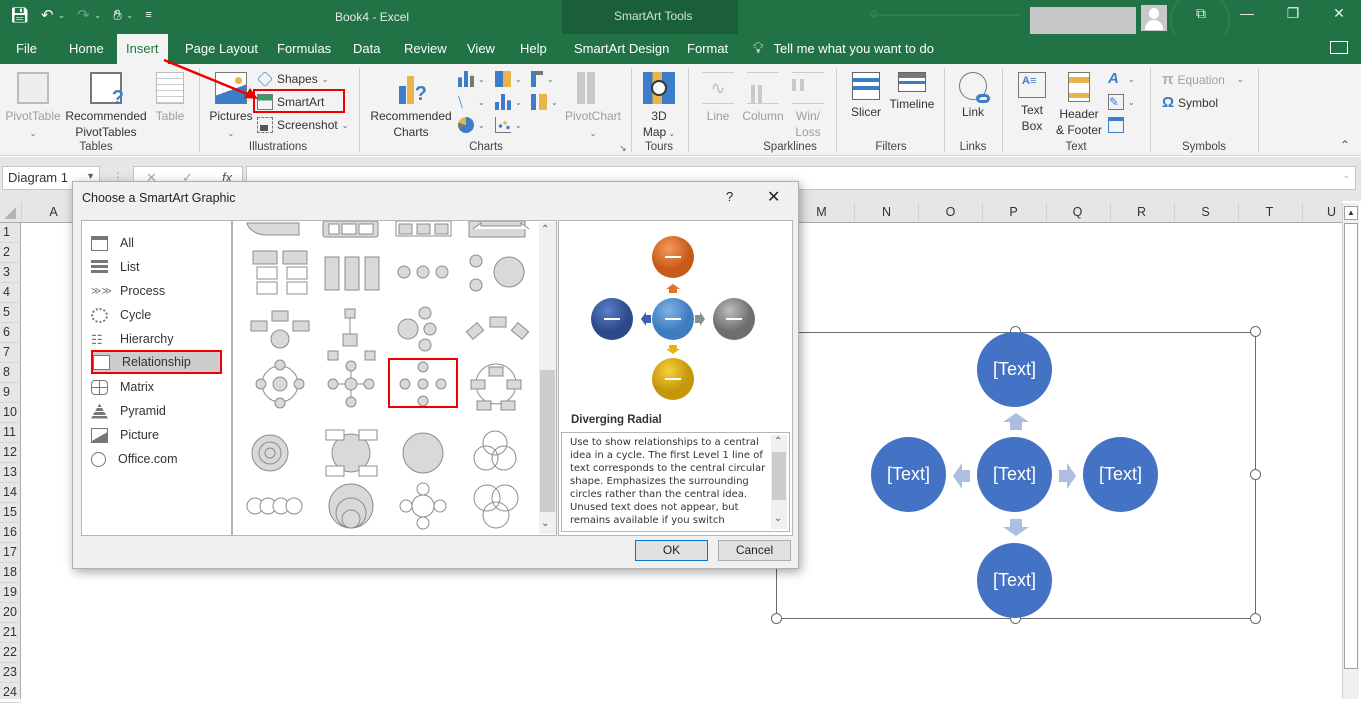  What do you see at coordinates (10, 653) in the screenshot?
I see `row-header: 22` at bounding box center [10, 653].